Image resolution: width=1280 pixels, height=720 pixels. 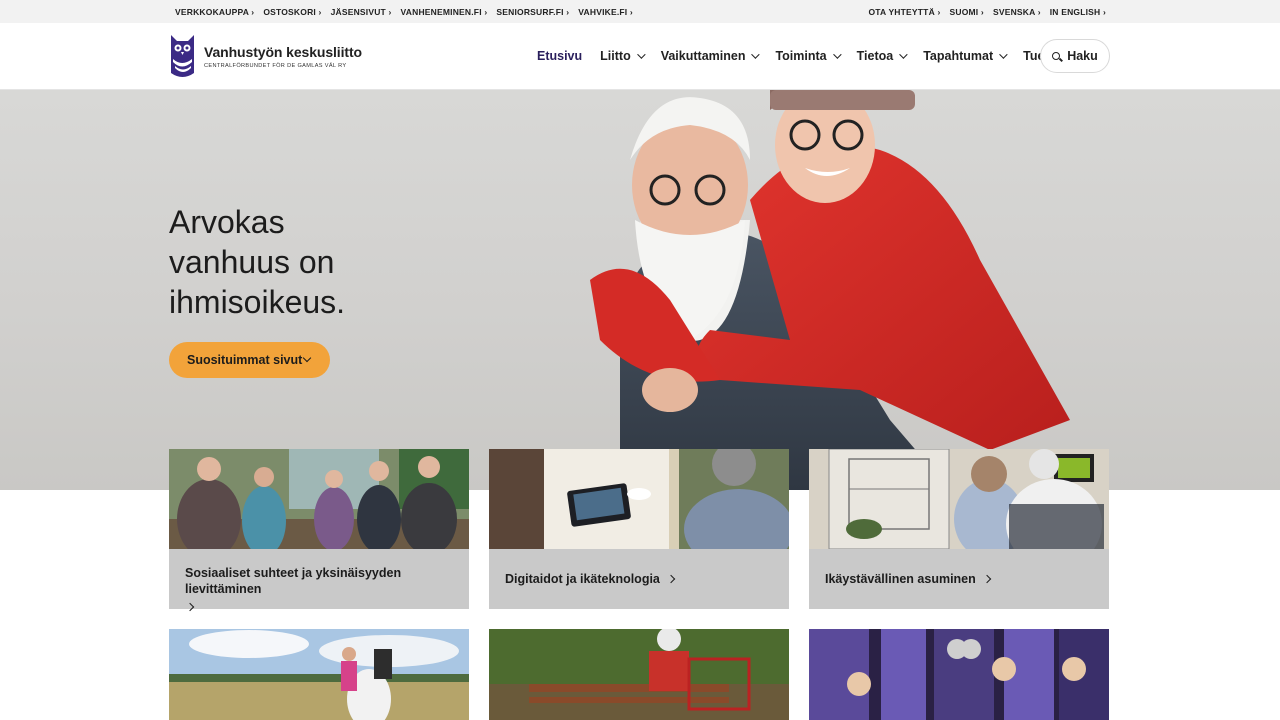 I want to click on utility-link-label: SUOMI, so click(x=964, y=11).